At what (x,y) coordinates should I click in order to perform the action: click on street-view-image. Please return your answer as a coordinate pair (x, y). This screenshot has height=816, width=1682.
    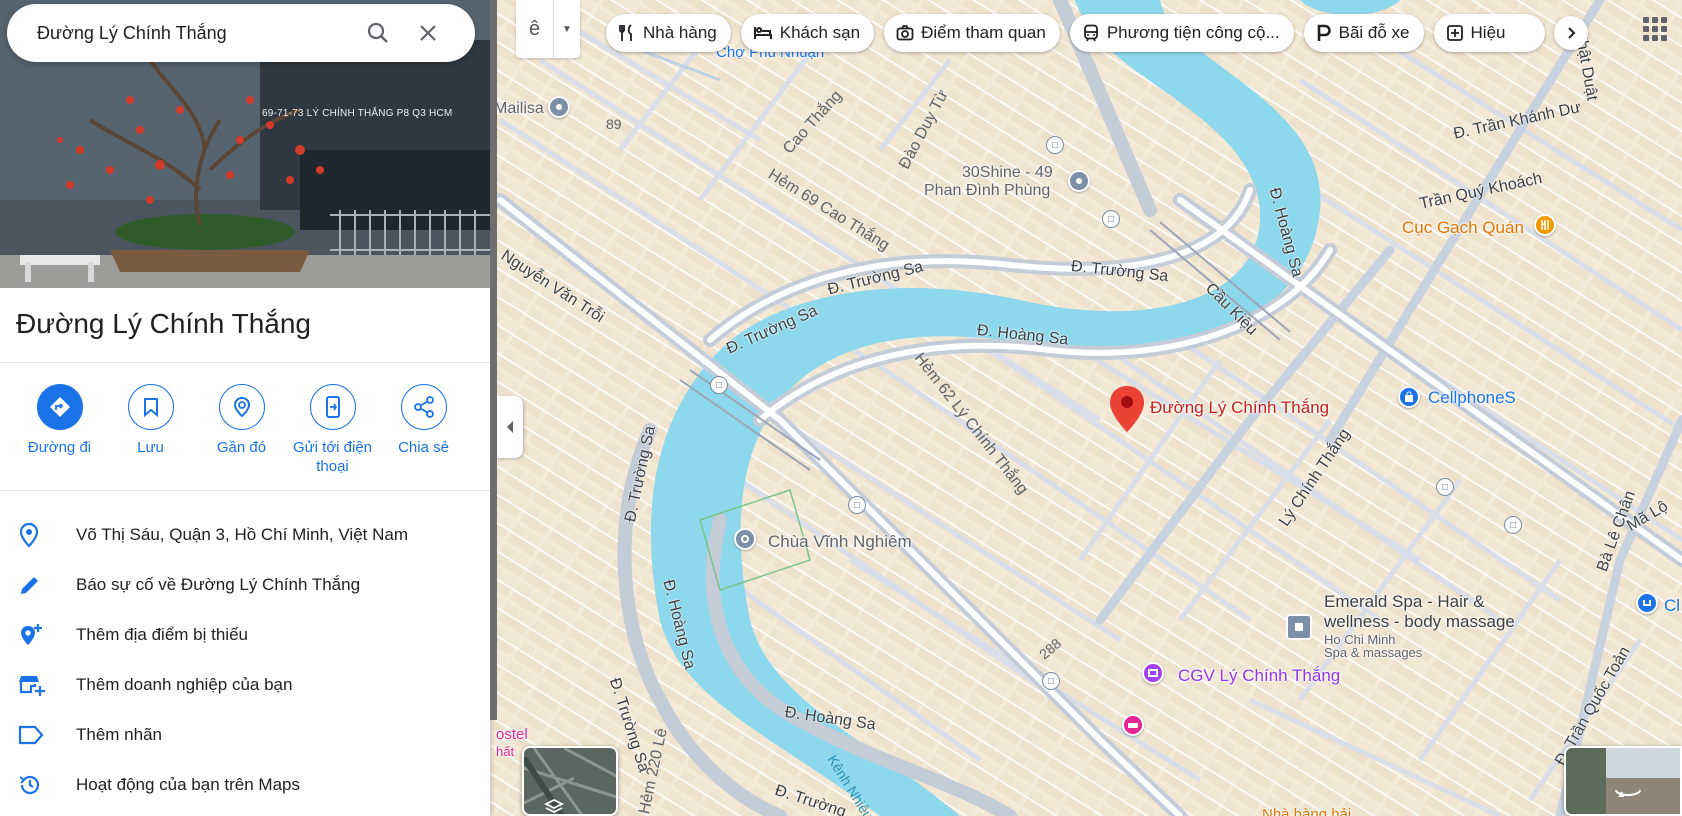
    Looking at the image, I should click on (1623, 781).